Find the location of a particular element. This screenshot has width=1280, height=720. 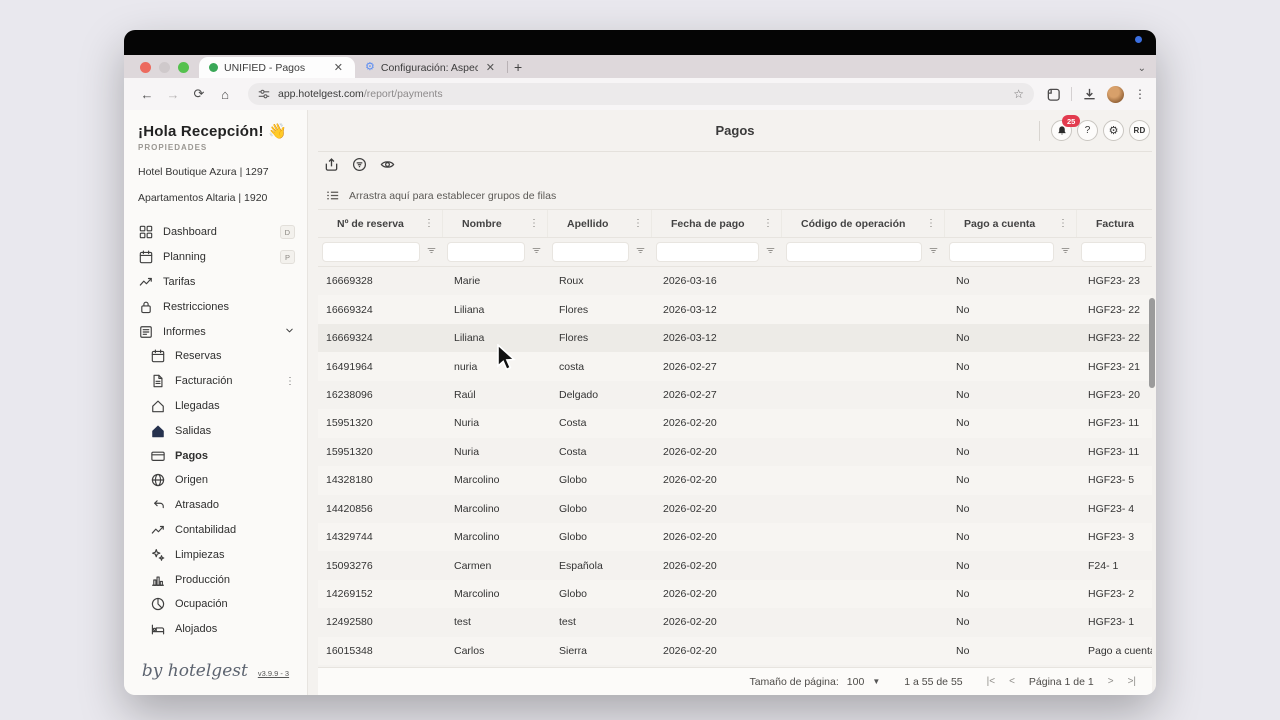

address-bar: app.hotelgest.com/report/payments ☆ is located at coordinates (641, 94).